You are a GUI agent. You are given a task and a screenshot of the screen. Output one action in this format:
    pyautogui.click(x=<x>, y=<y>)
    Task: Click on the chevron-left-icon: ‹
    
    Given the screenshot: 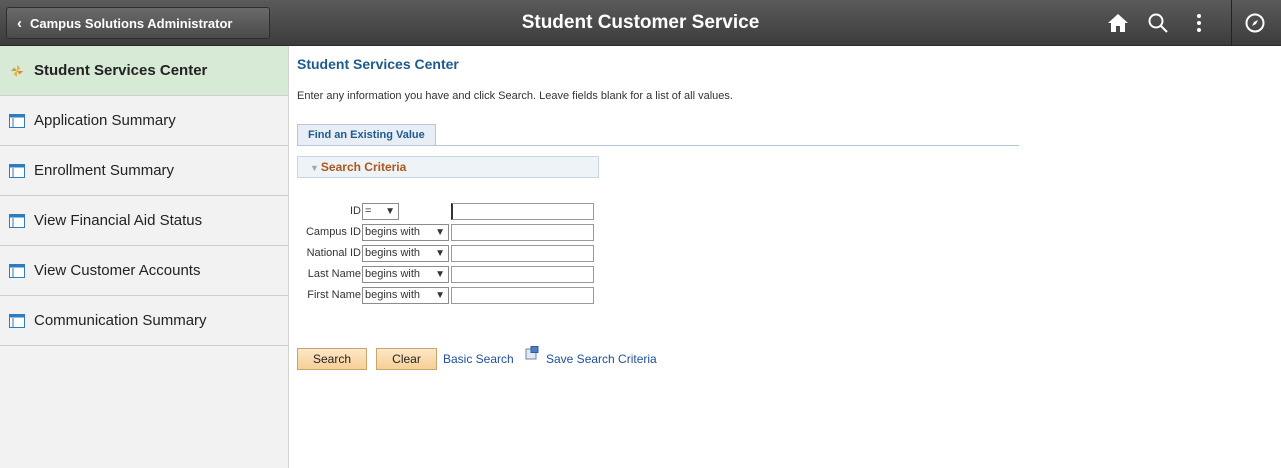 What is the action you would take?
    pyautogui.click(x=19, y=23)
    